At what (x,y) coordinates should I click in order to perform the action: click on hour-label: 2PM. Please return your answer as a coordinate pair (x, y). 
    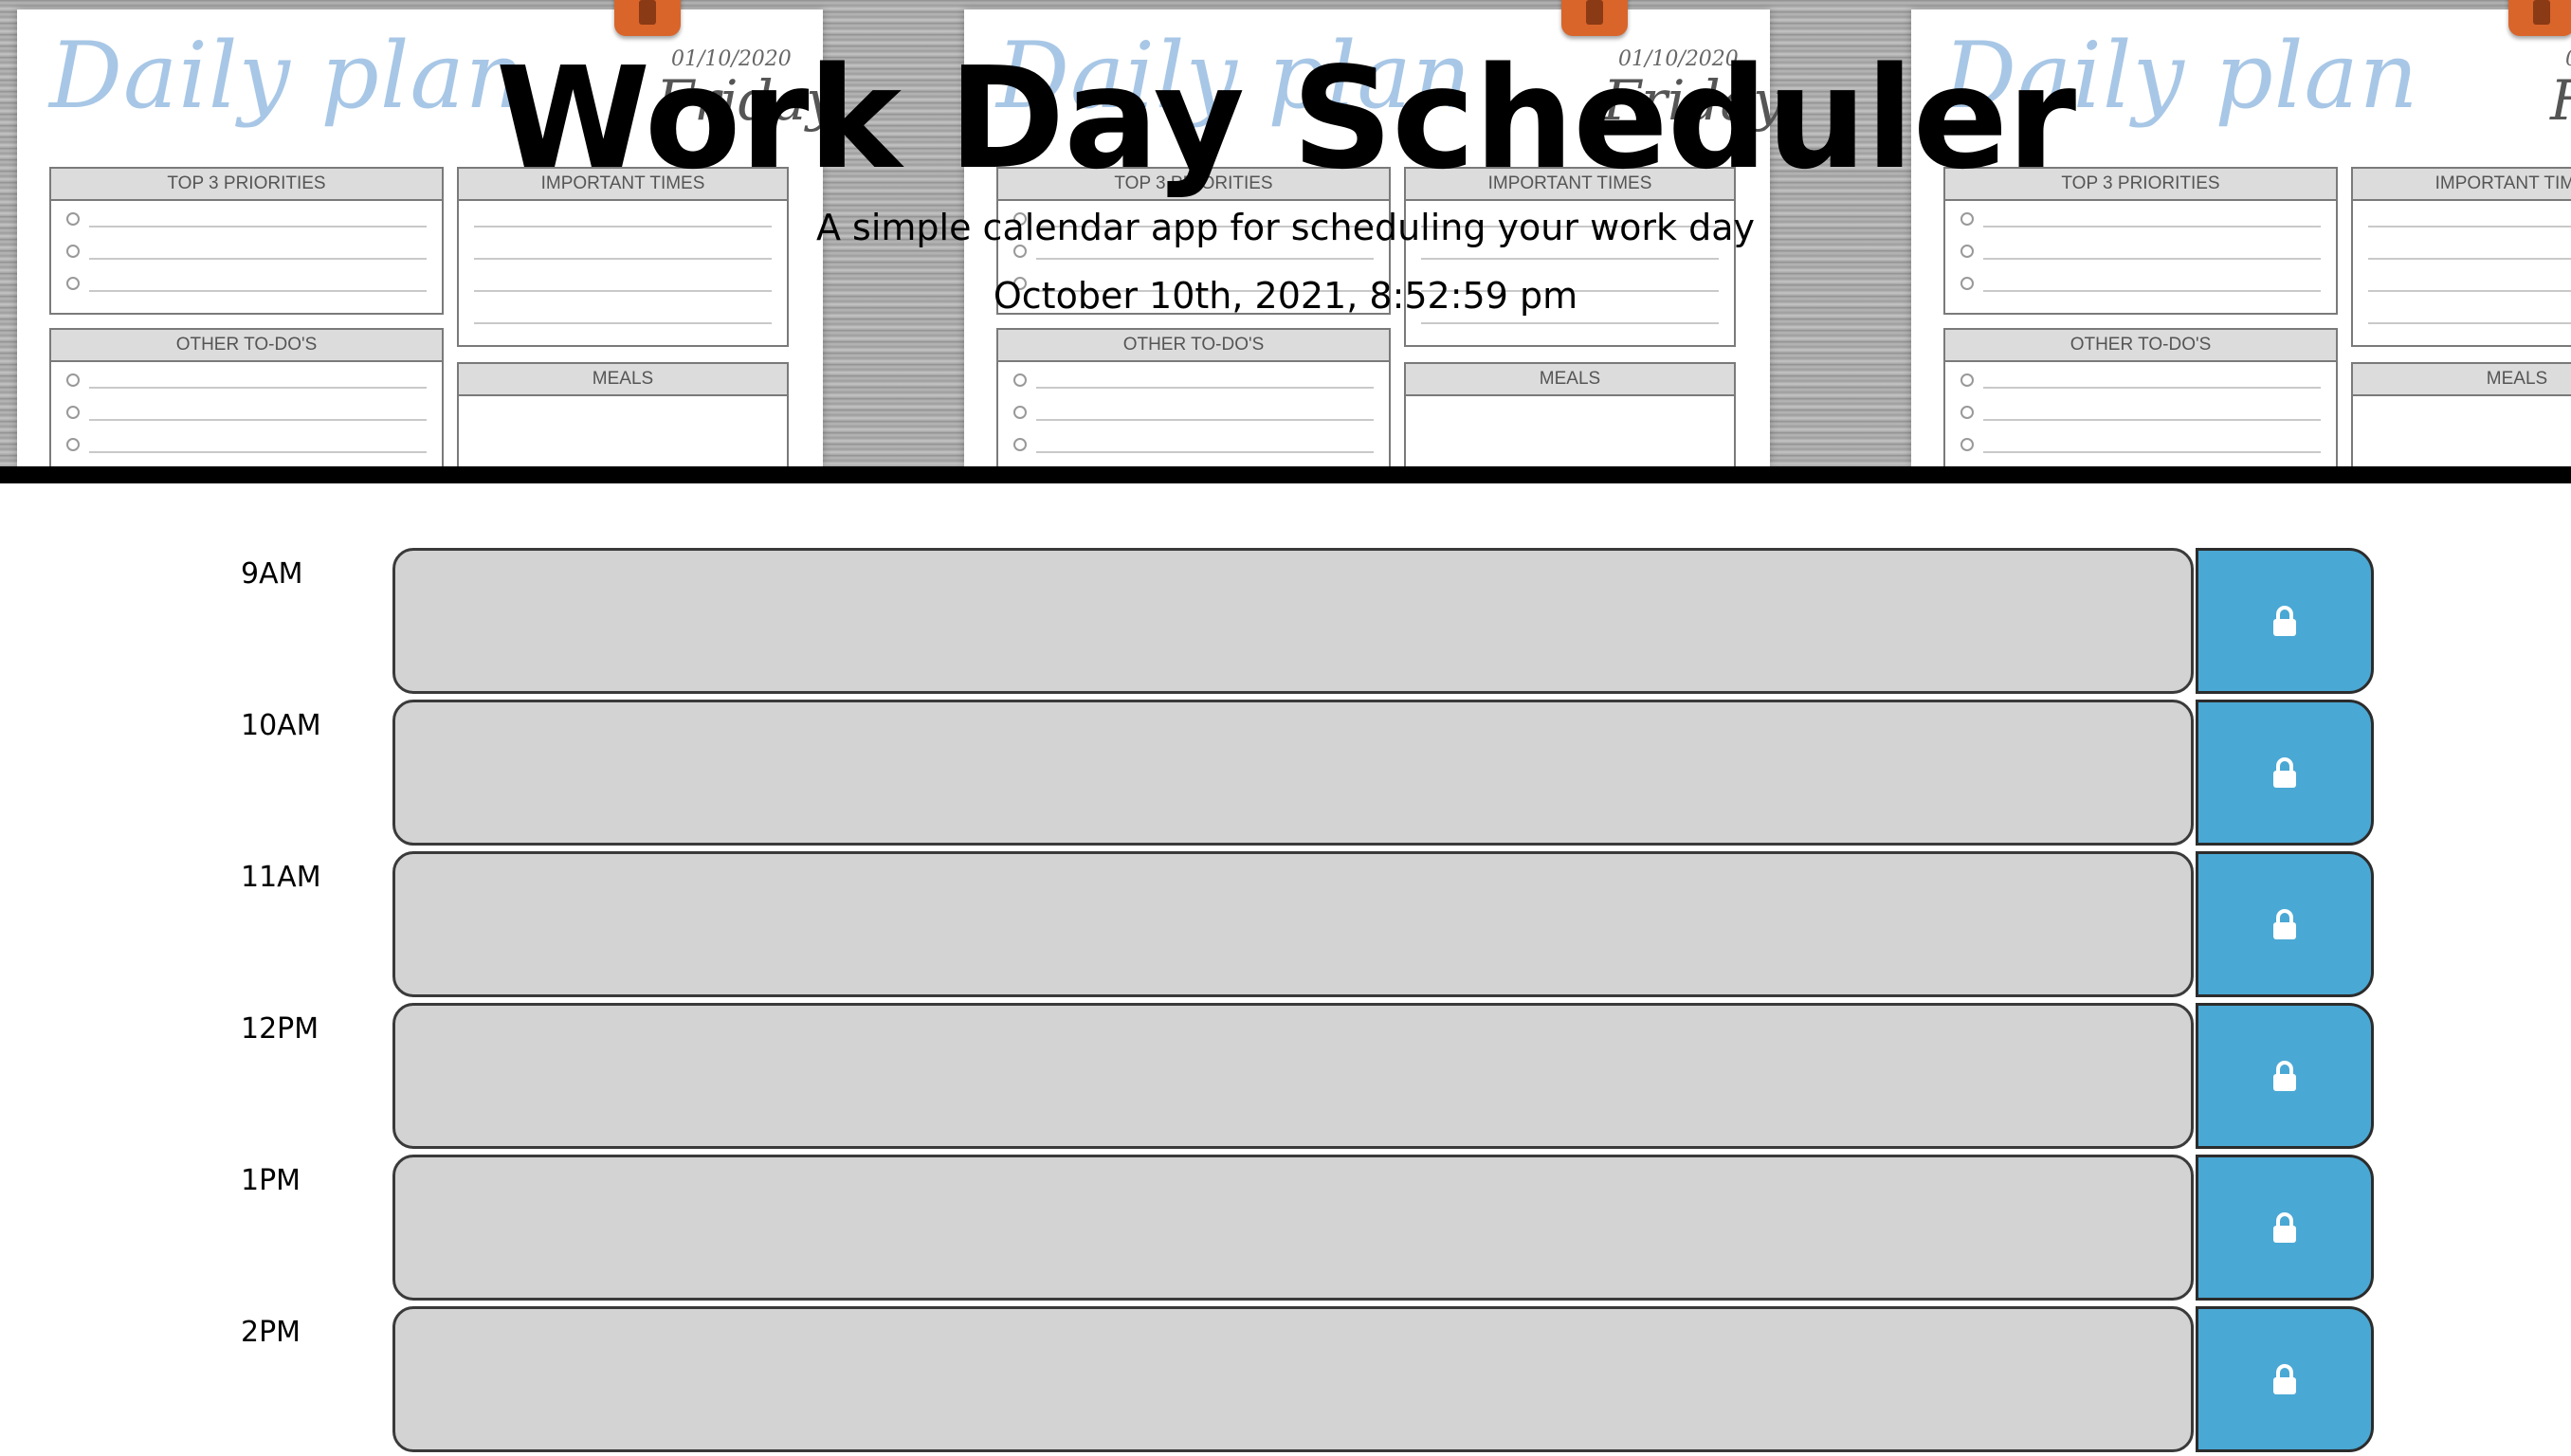
    Looking at the image, I should click on (271, 1332).